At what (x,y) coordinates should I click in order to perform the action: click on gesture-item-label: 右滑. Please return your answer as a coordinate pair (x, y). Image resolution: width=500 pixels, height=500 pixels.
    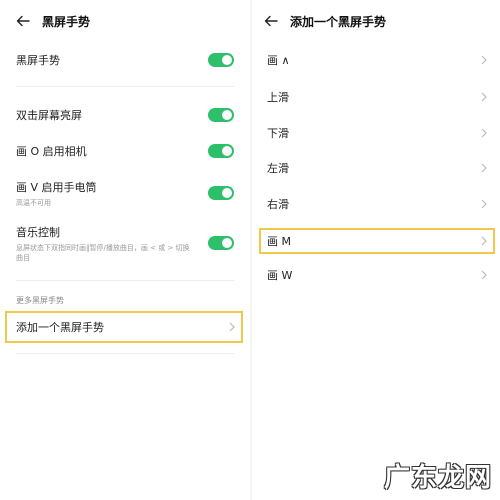
    Looking at the image, I should click on (278, 204).